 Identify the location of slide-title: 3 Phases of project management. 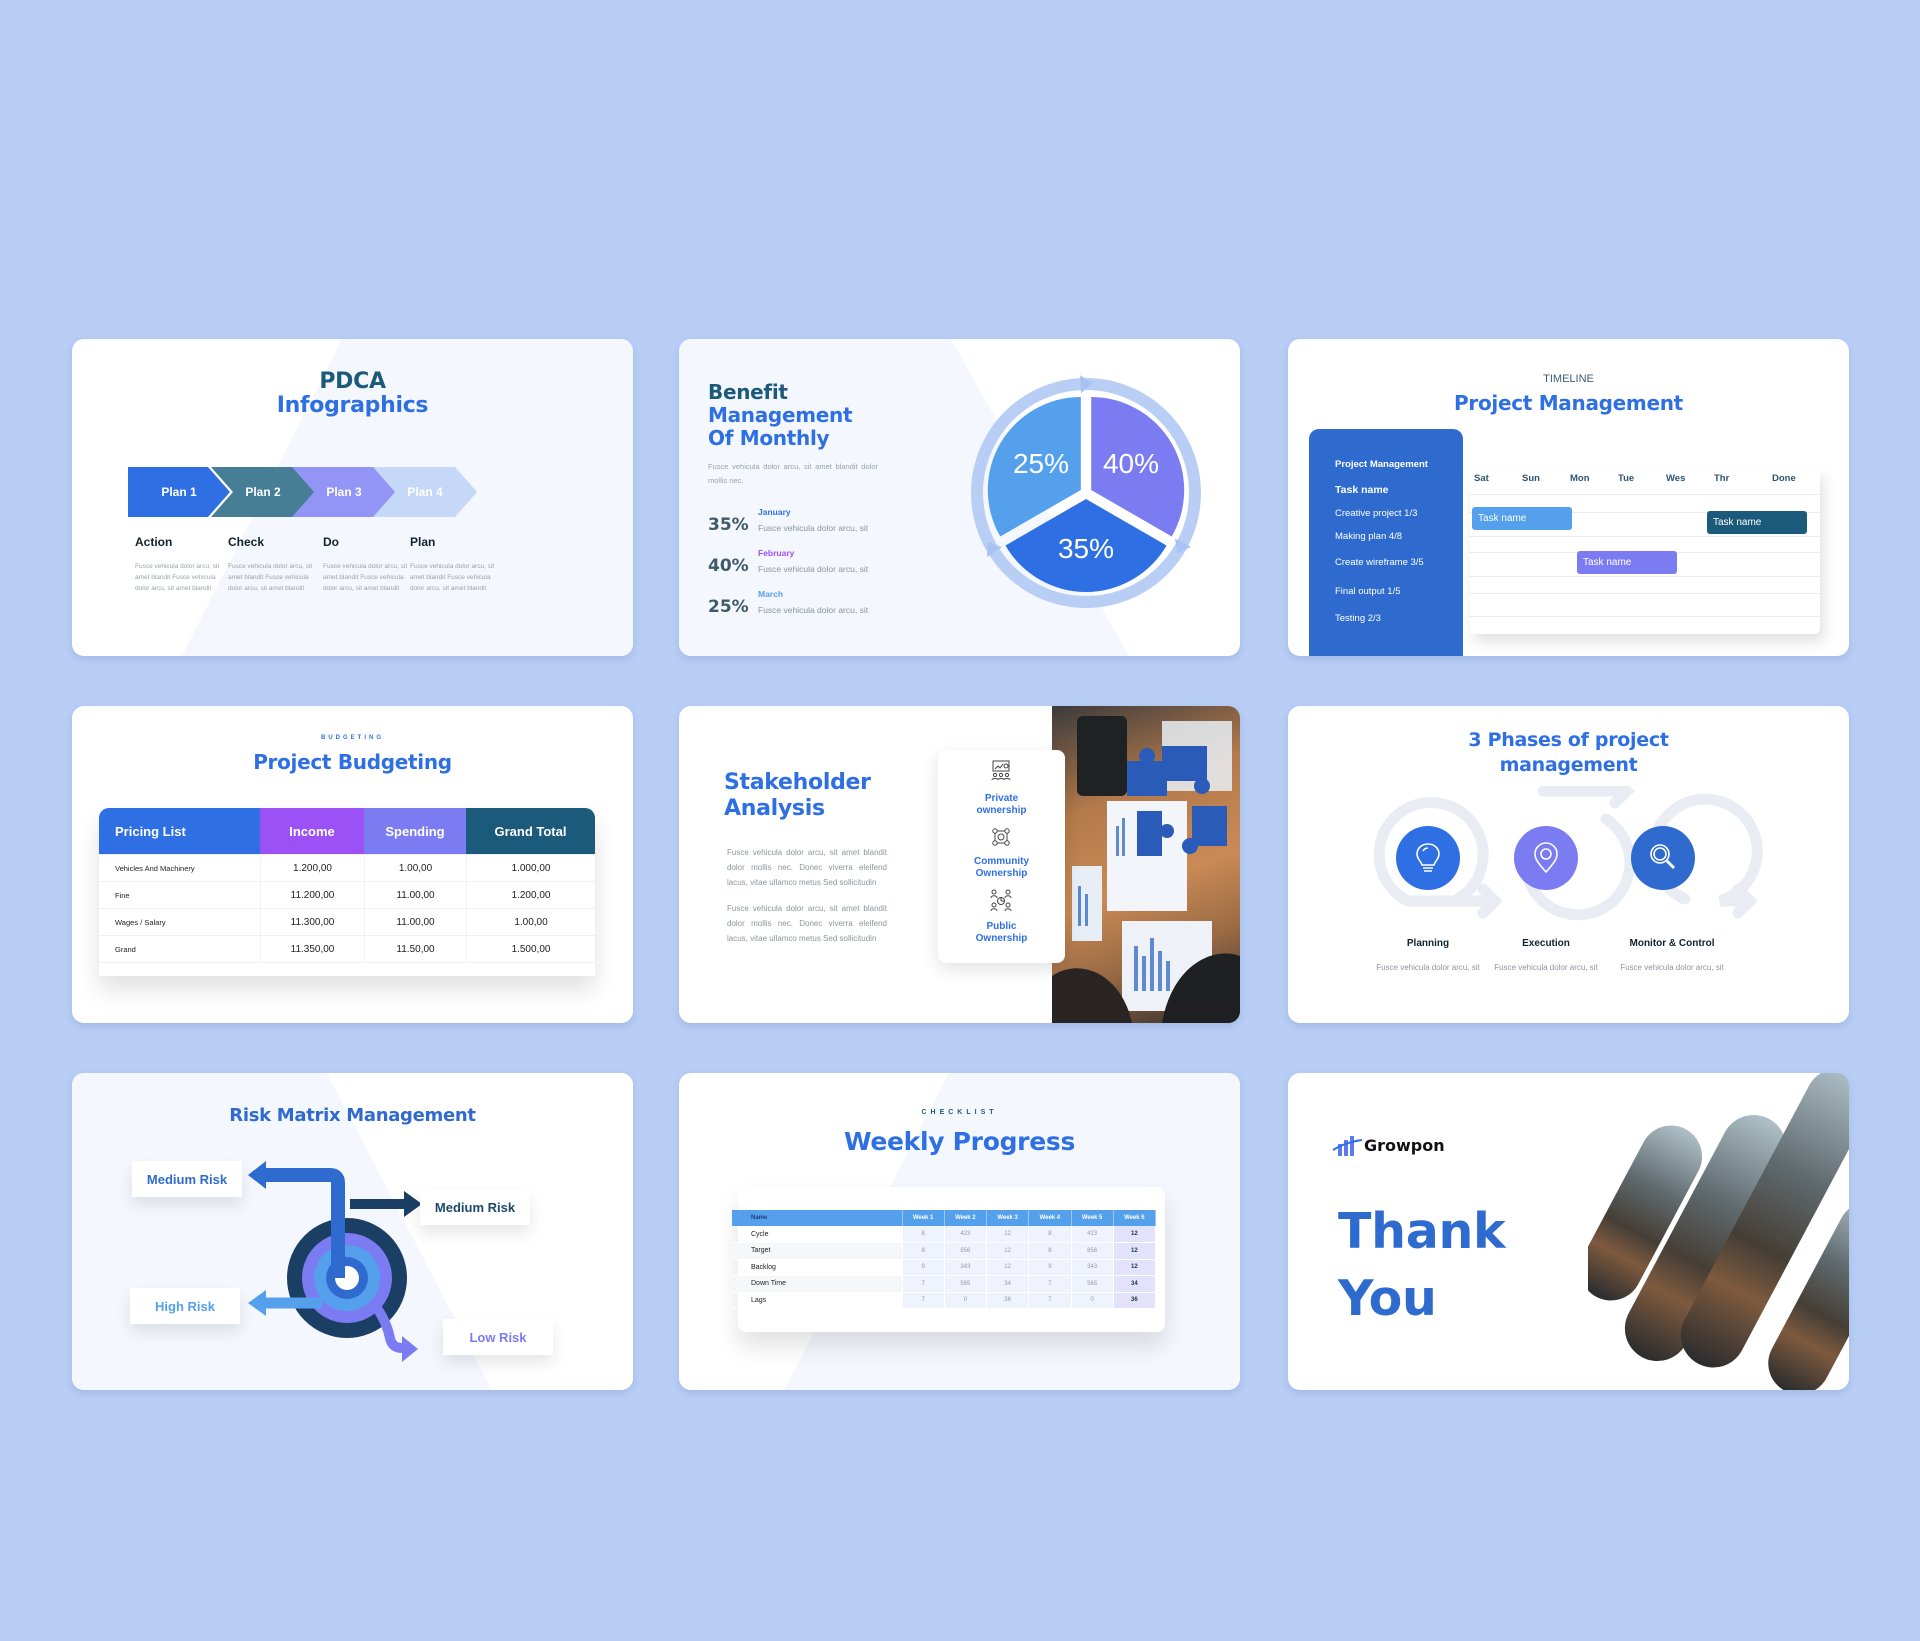
(1568, 753).